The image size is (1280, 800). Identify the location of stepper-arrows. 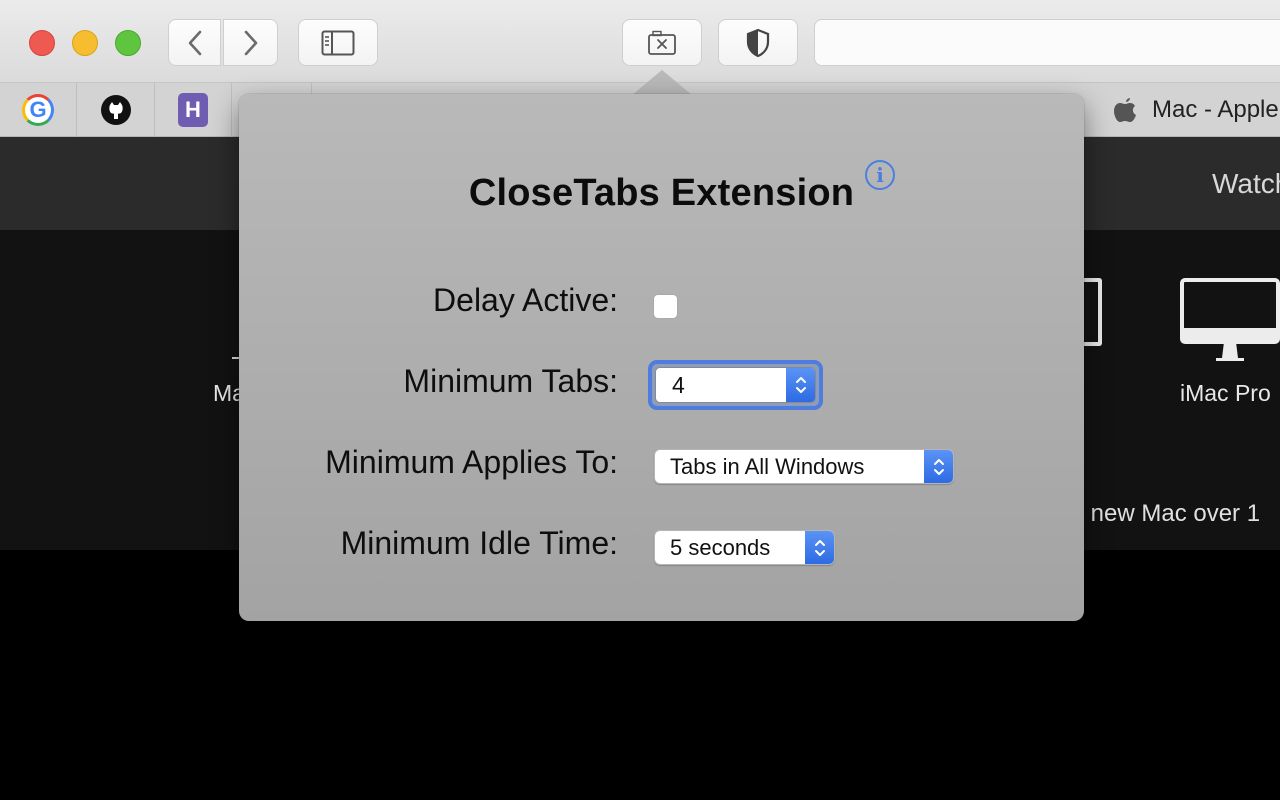
(800, 385).